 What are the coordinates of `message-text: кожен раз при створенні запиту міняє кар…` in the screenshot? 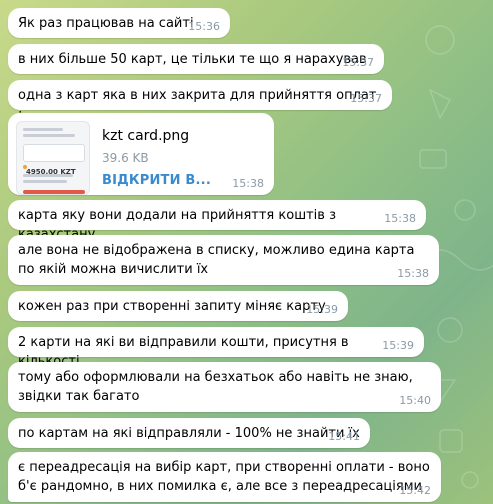 It's located at (172, 306).